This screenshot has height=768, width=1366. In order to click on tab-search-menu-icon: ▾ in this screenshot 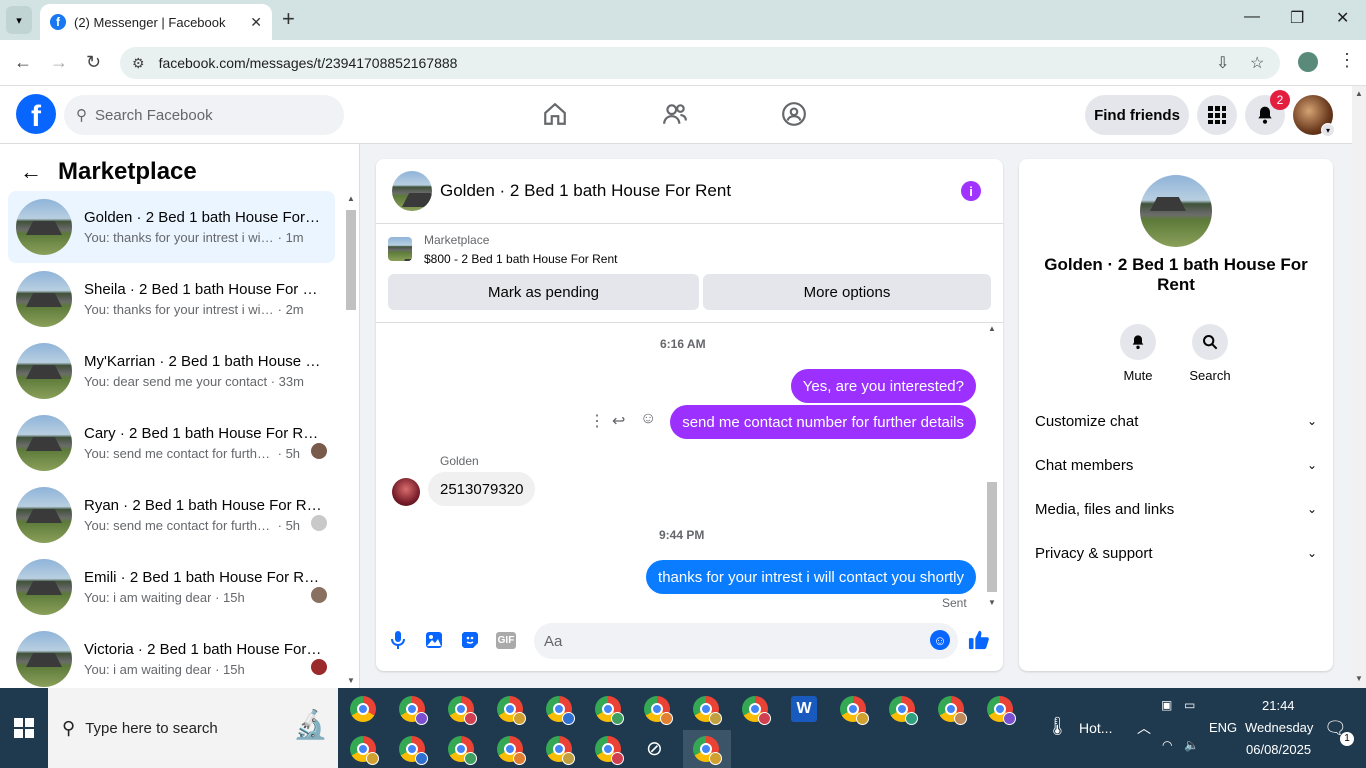, I will do `click(19, 20)`.